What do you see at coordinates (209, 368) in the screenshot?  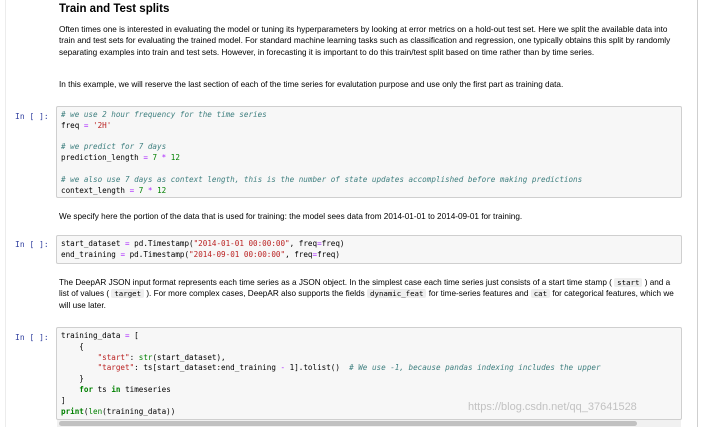 I see `code-token: ts[start_dataset:end_training` at bounding box center [209, 368].